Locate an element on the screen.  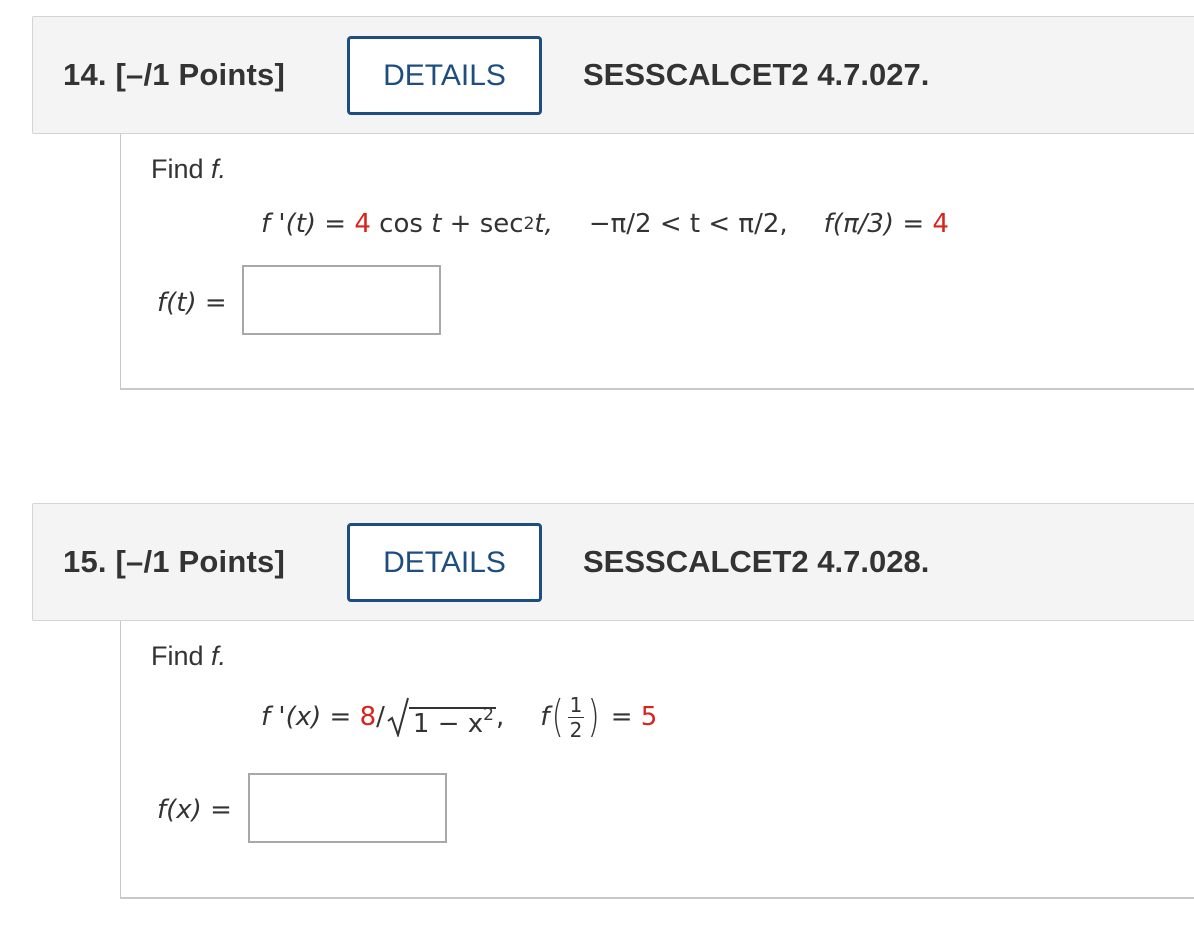
question-15-equation: f '(x) = 8 / 1 − x2 , f ( 1 2 ) = 5 is located at coordinates (459, 716).